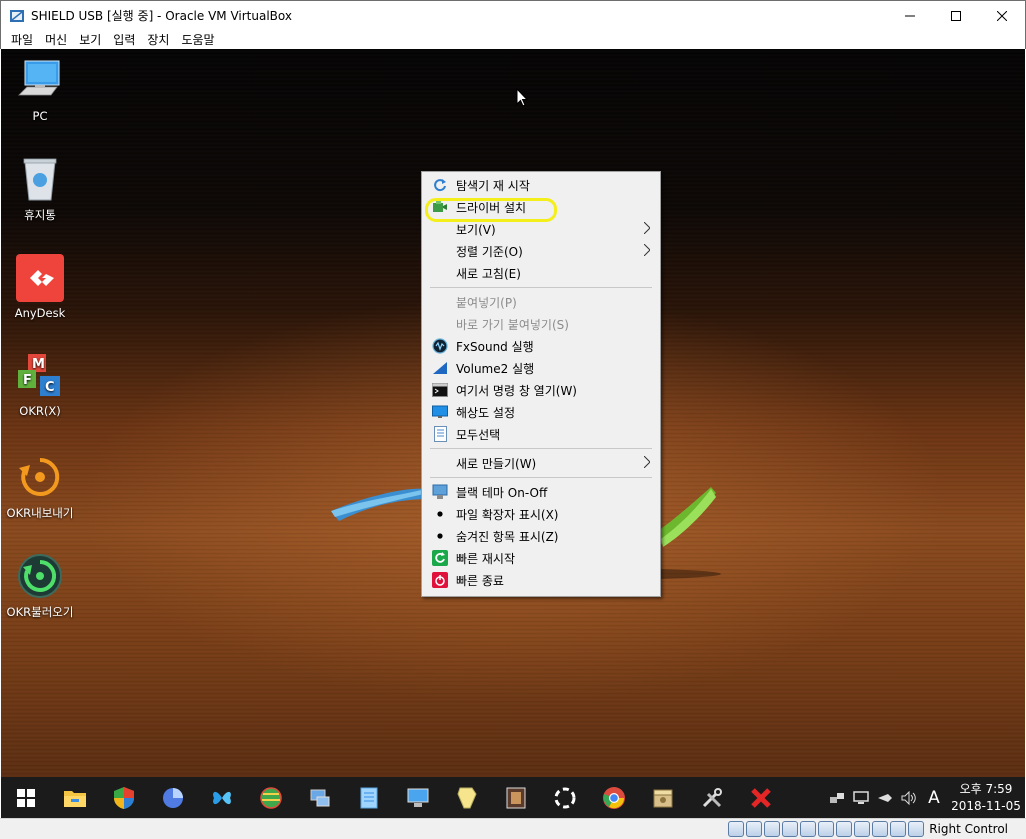 Image resolution: width=1026 pixels, height=839 pixels. What do you see at coordinates (368, 797) in the screenshot?
I see `taskbar-notepad-app` at bounding box center [368, 797].